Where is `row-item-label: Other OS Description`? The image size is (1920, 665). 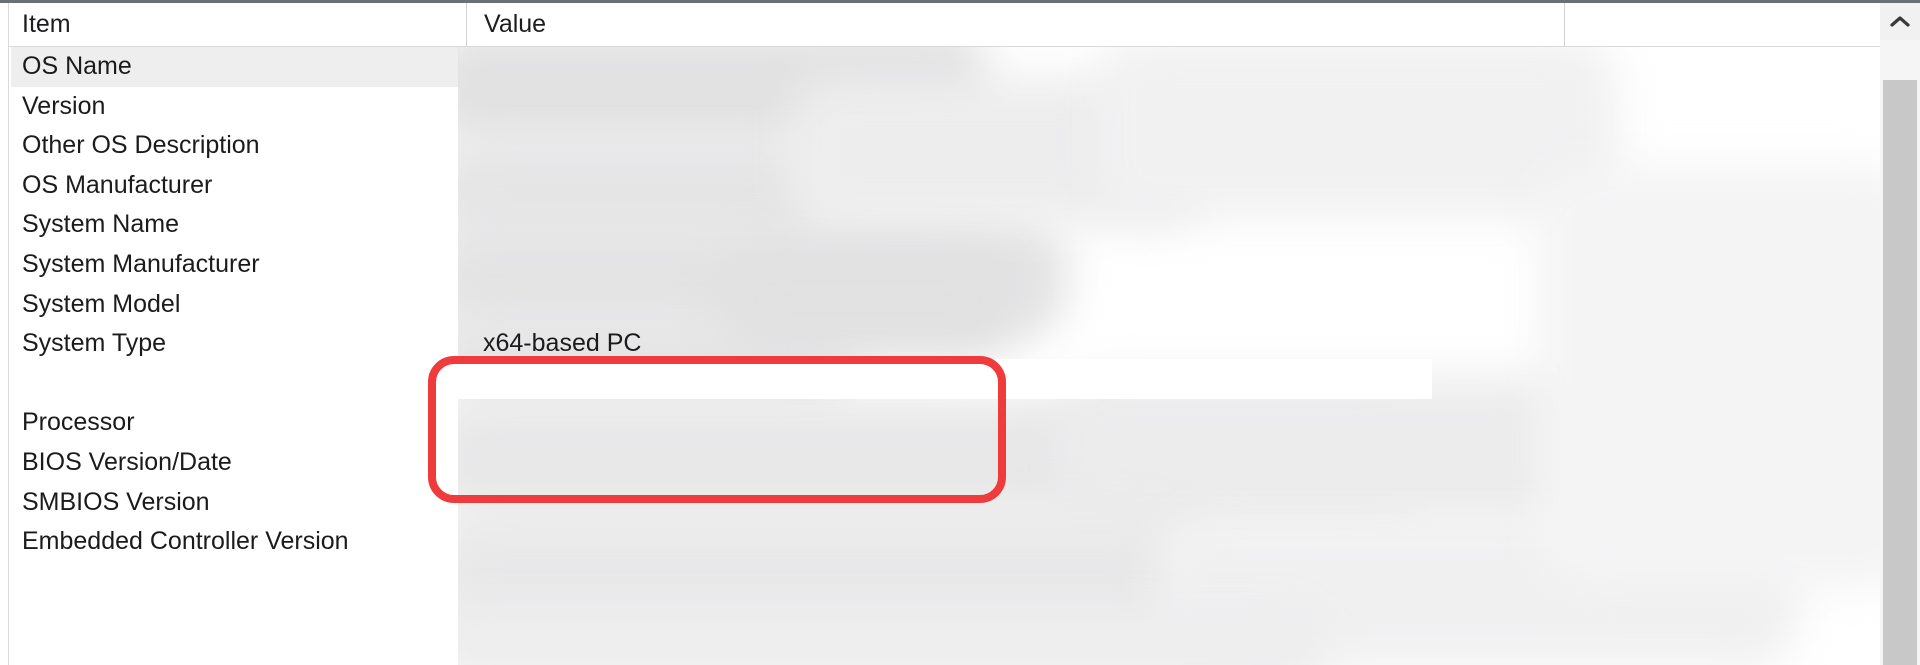 row-item-label: Other OS Description is located at coordinates (141, 145).